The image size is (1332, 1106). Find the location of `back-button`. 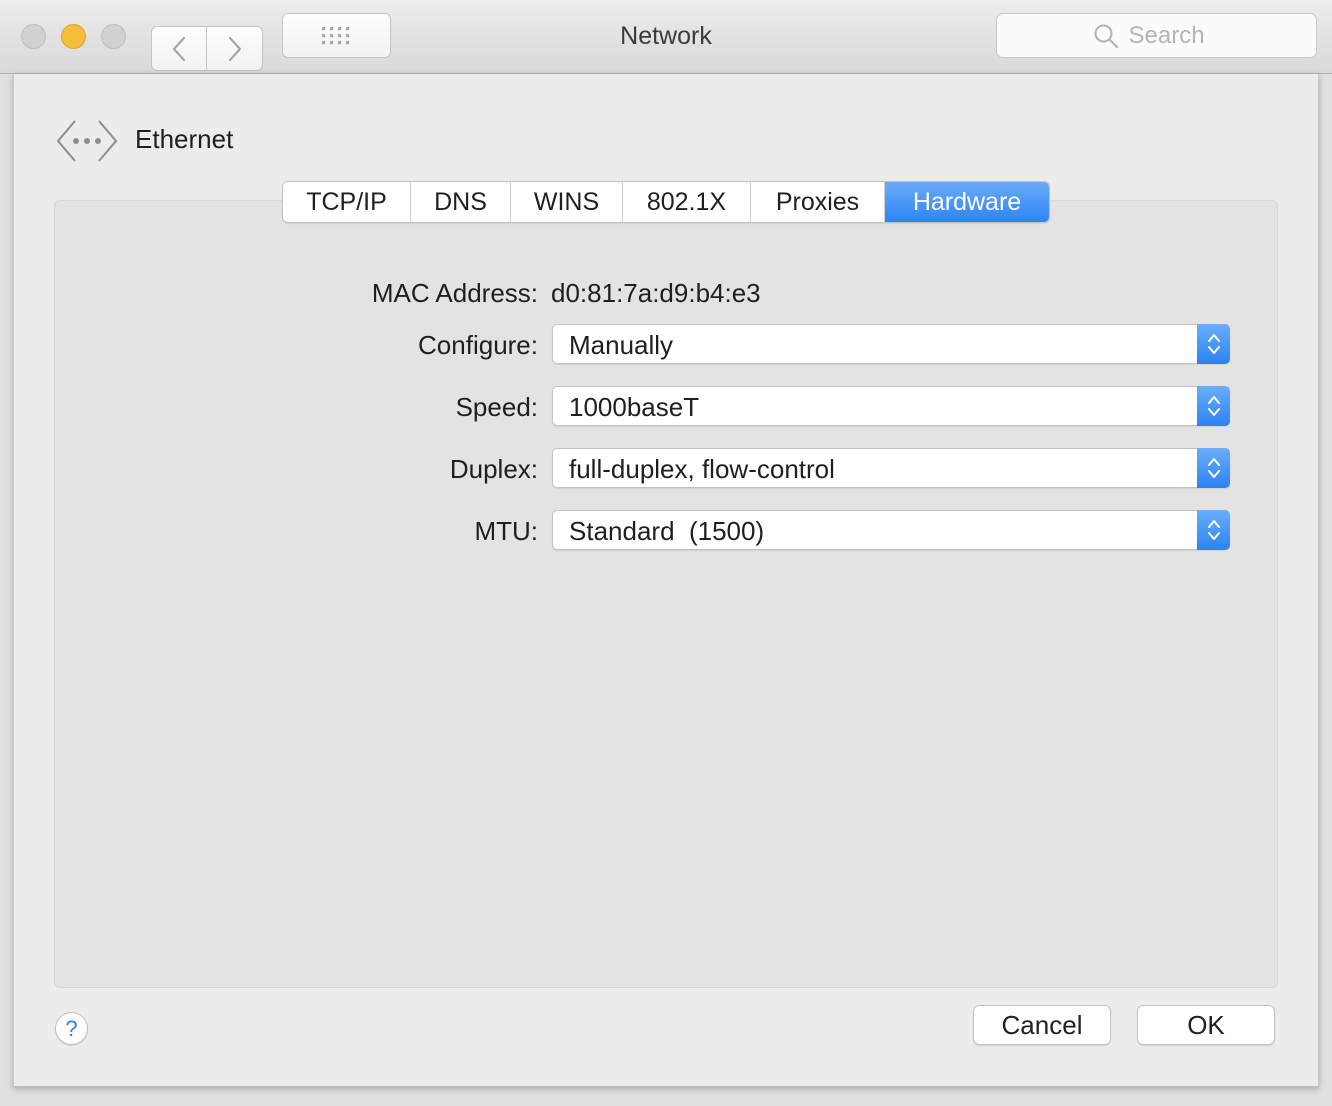

back-button is located at coordinates (179, 48).